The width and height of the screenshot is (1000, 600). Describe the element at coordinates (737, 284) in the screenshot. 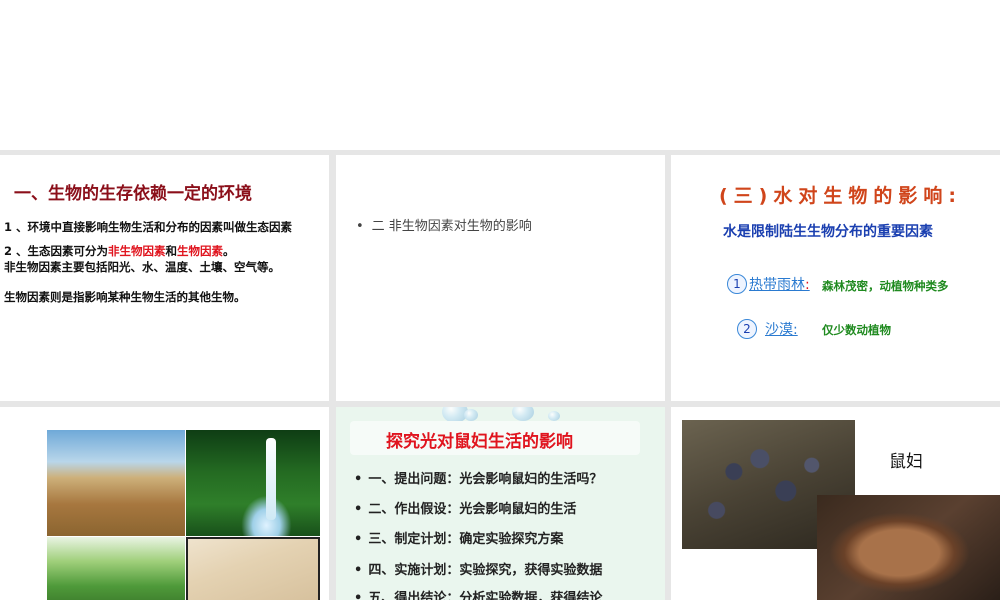

I see `number-circle-1: 1` at that location.